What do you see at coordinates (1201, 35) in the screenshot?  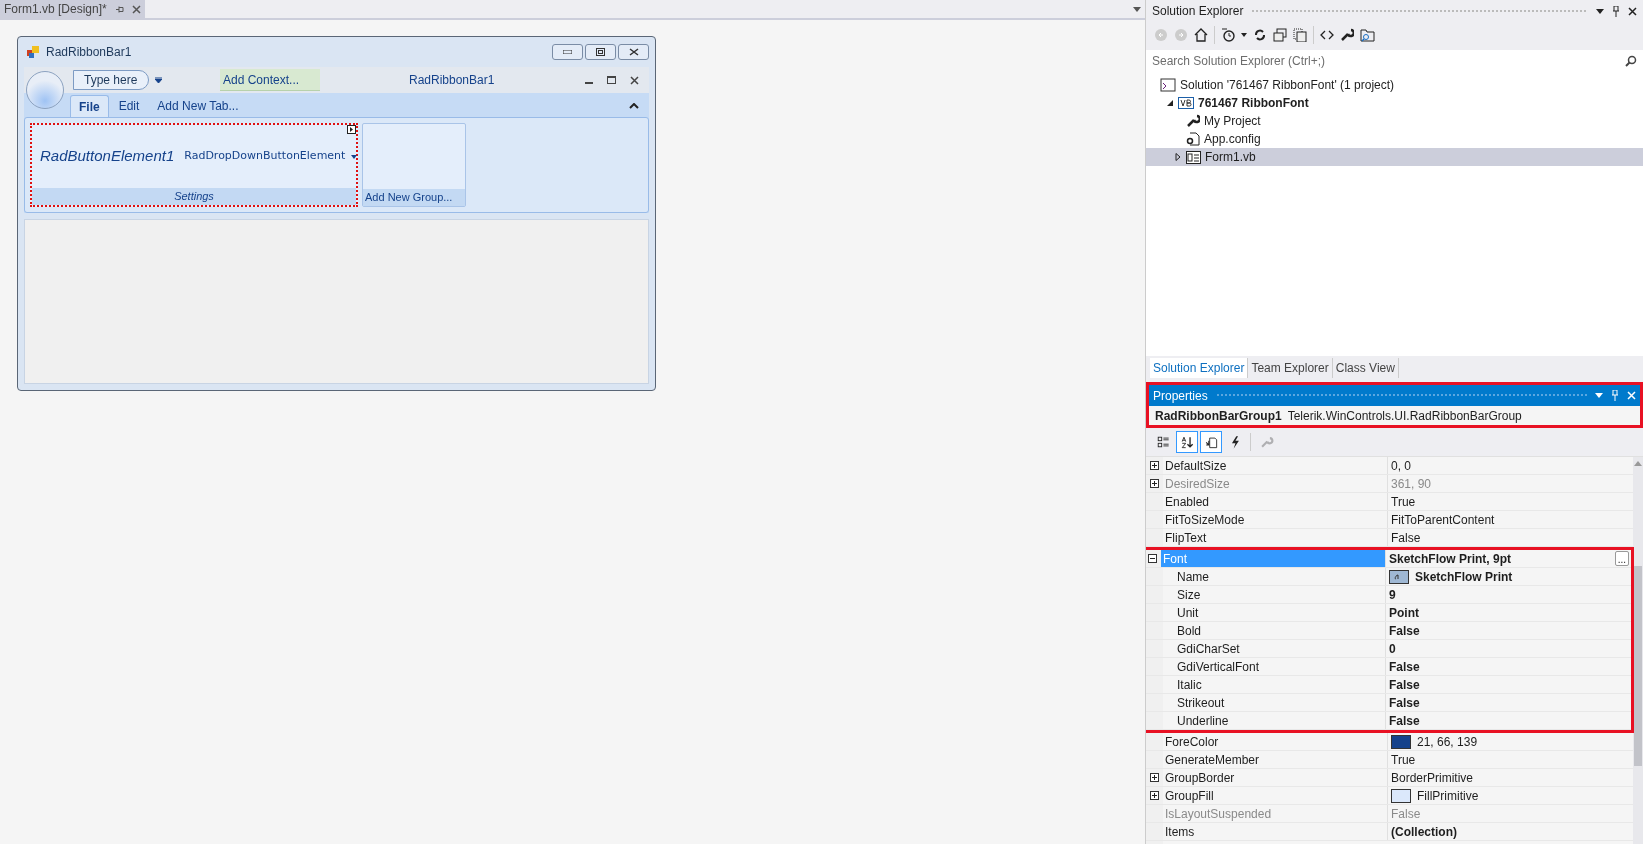 I see `home-icon` at bounding box center [1201, 35].